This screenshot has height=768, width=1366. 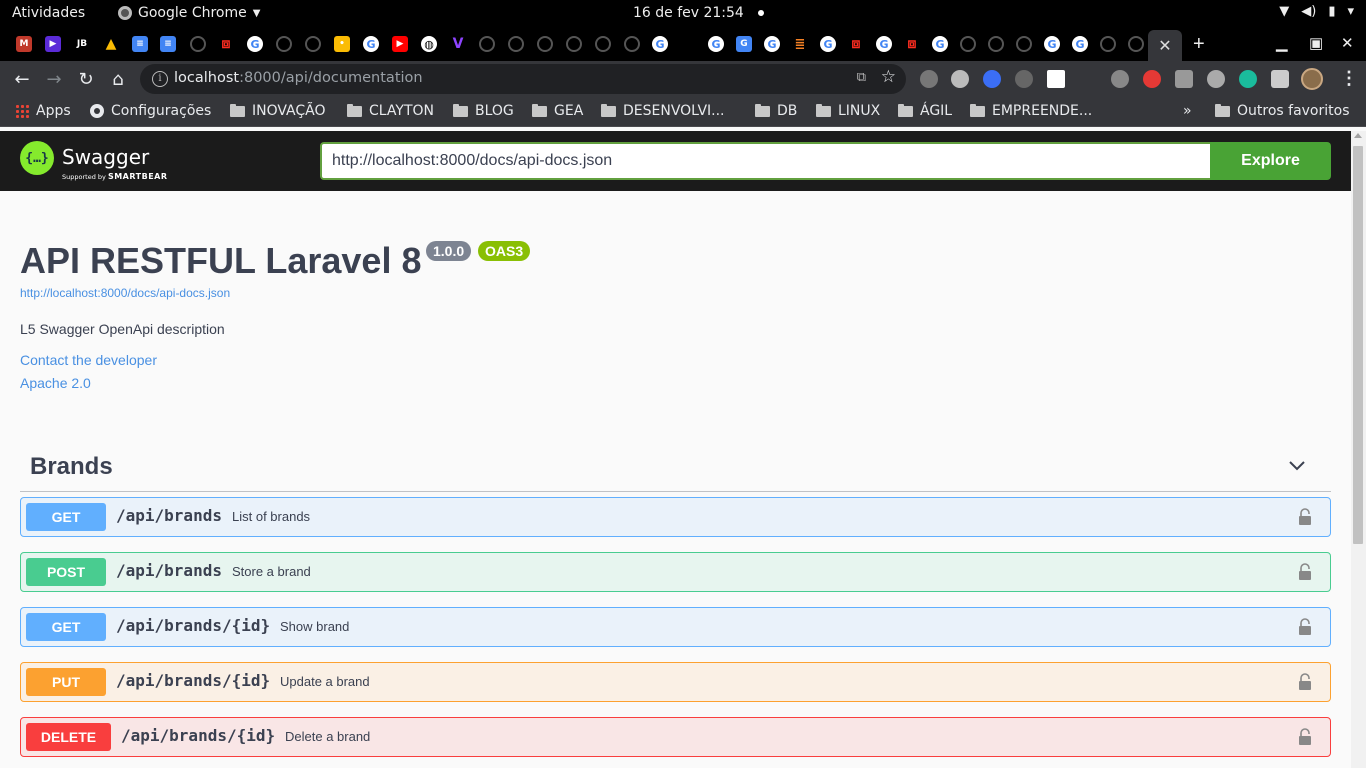 I want to click on drive-tab-icon: ▲, so click(x=111, y=44).